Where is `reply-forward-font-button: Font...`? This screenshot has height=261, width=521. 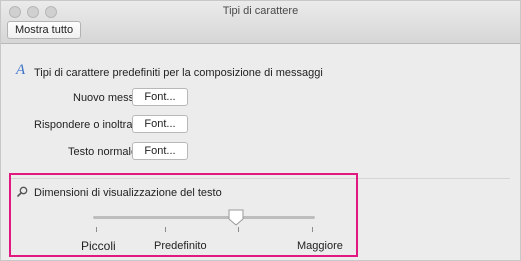
reply-forward-font-button: Font... is located at coordinates (160, 124).